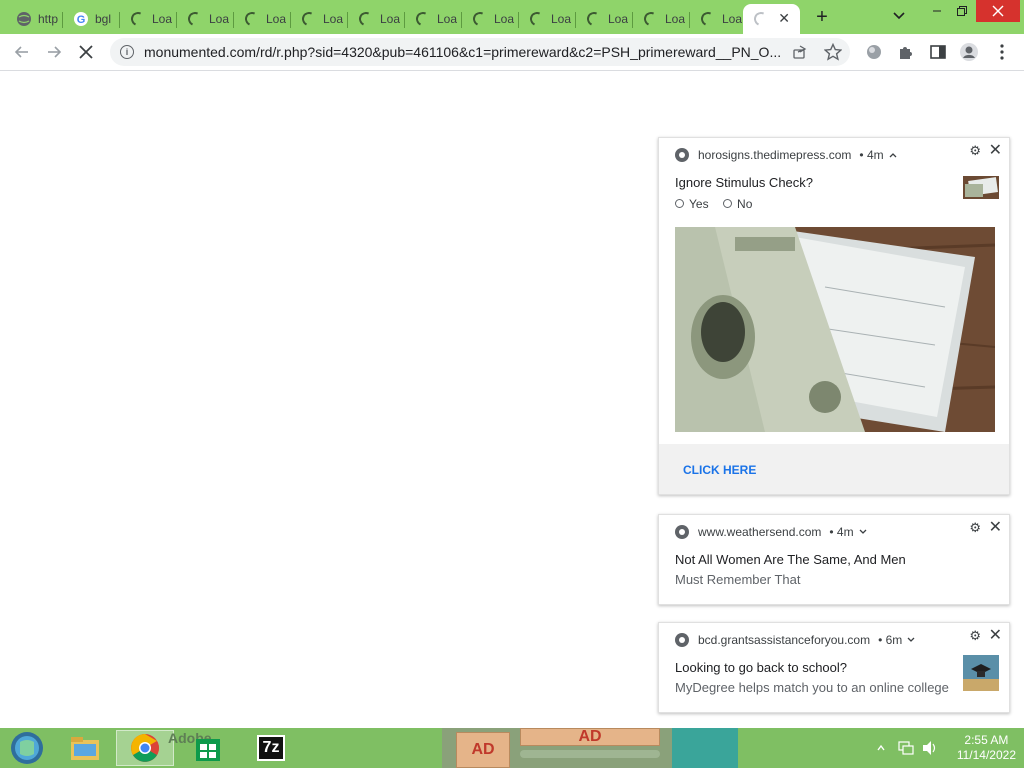 Image resolution: width=1024 pixels, height=768 pixels. Describe the element at coordinates (85, 748) in the screenshot. I see `file-explorer-icon` at that location.